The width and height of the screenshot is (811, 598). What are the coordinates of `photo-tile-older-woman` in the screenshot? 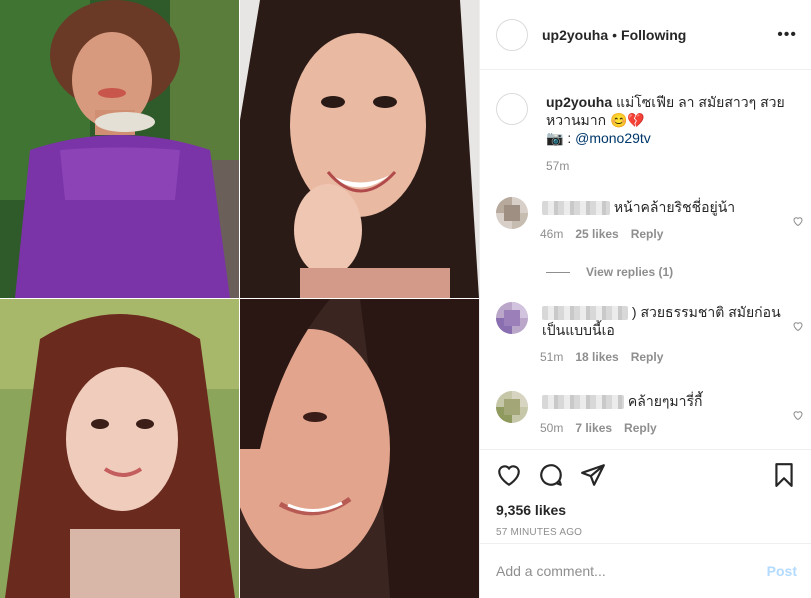 It's located at (119, 149).